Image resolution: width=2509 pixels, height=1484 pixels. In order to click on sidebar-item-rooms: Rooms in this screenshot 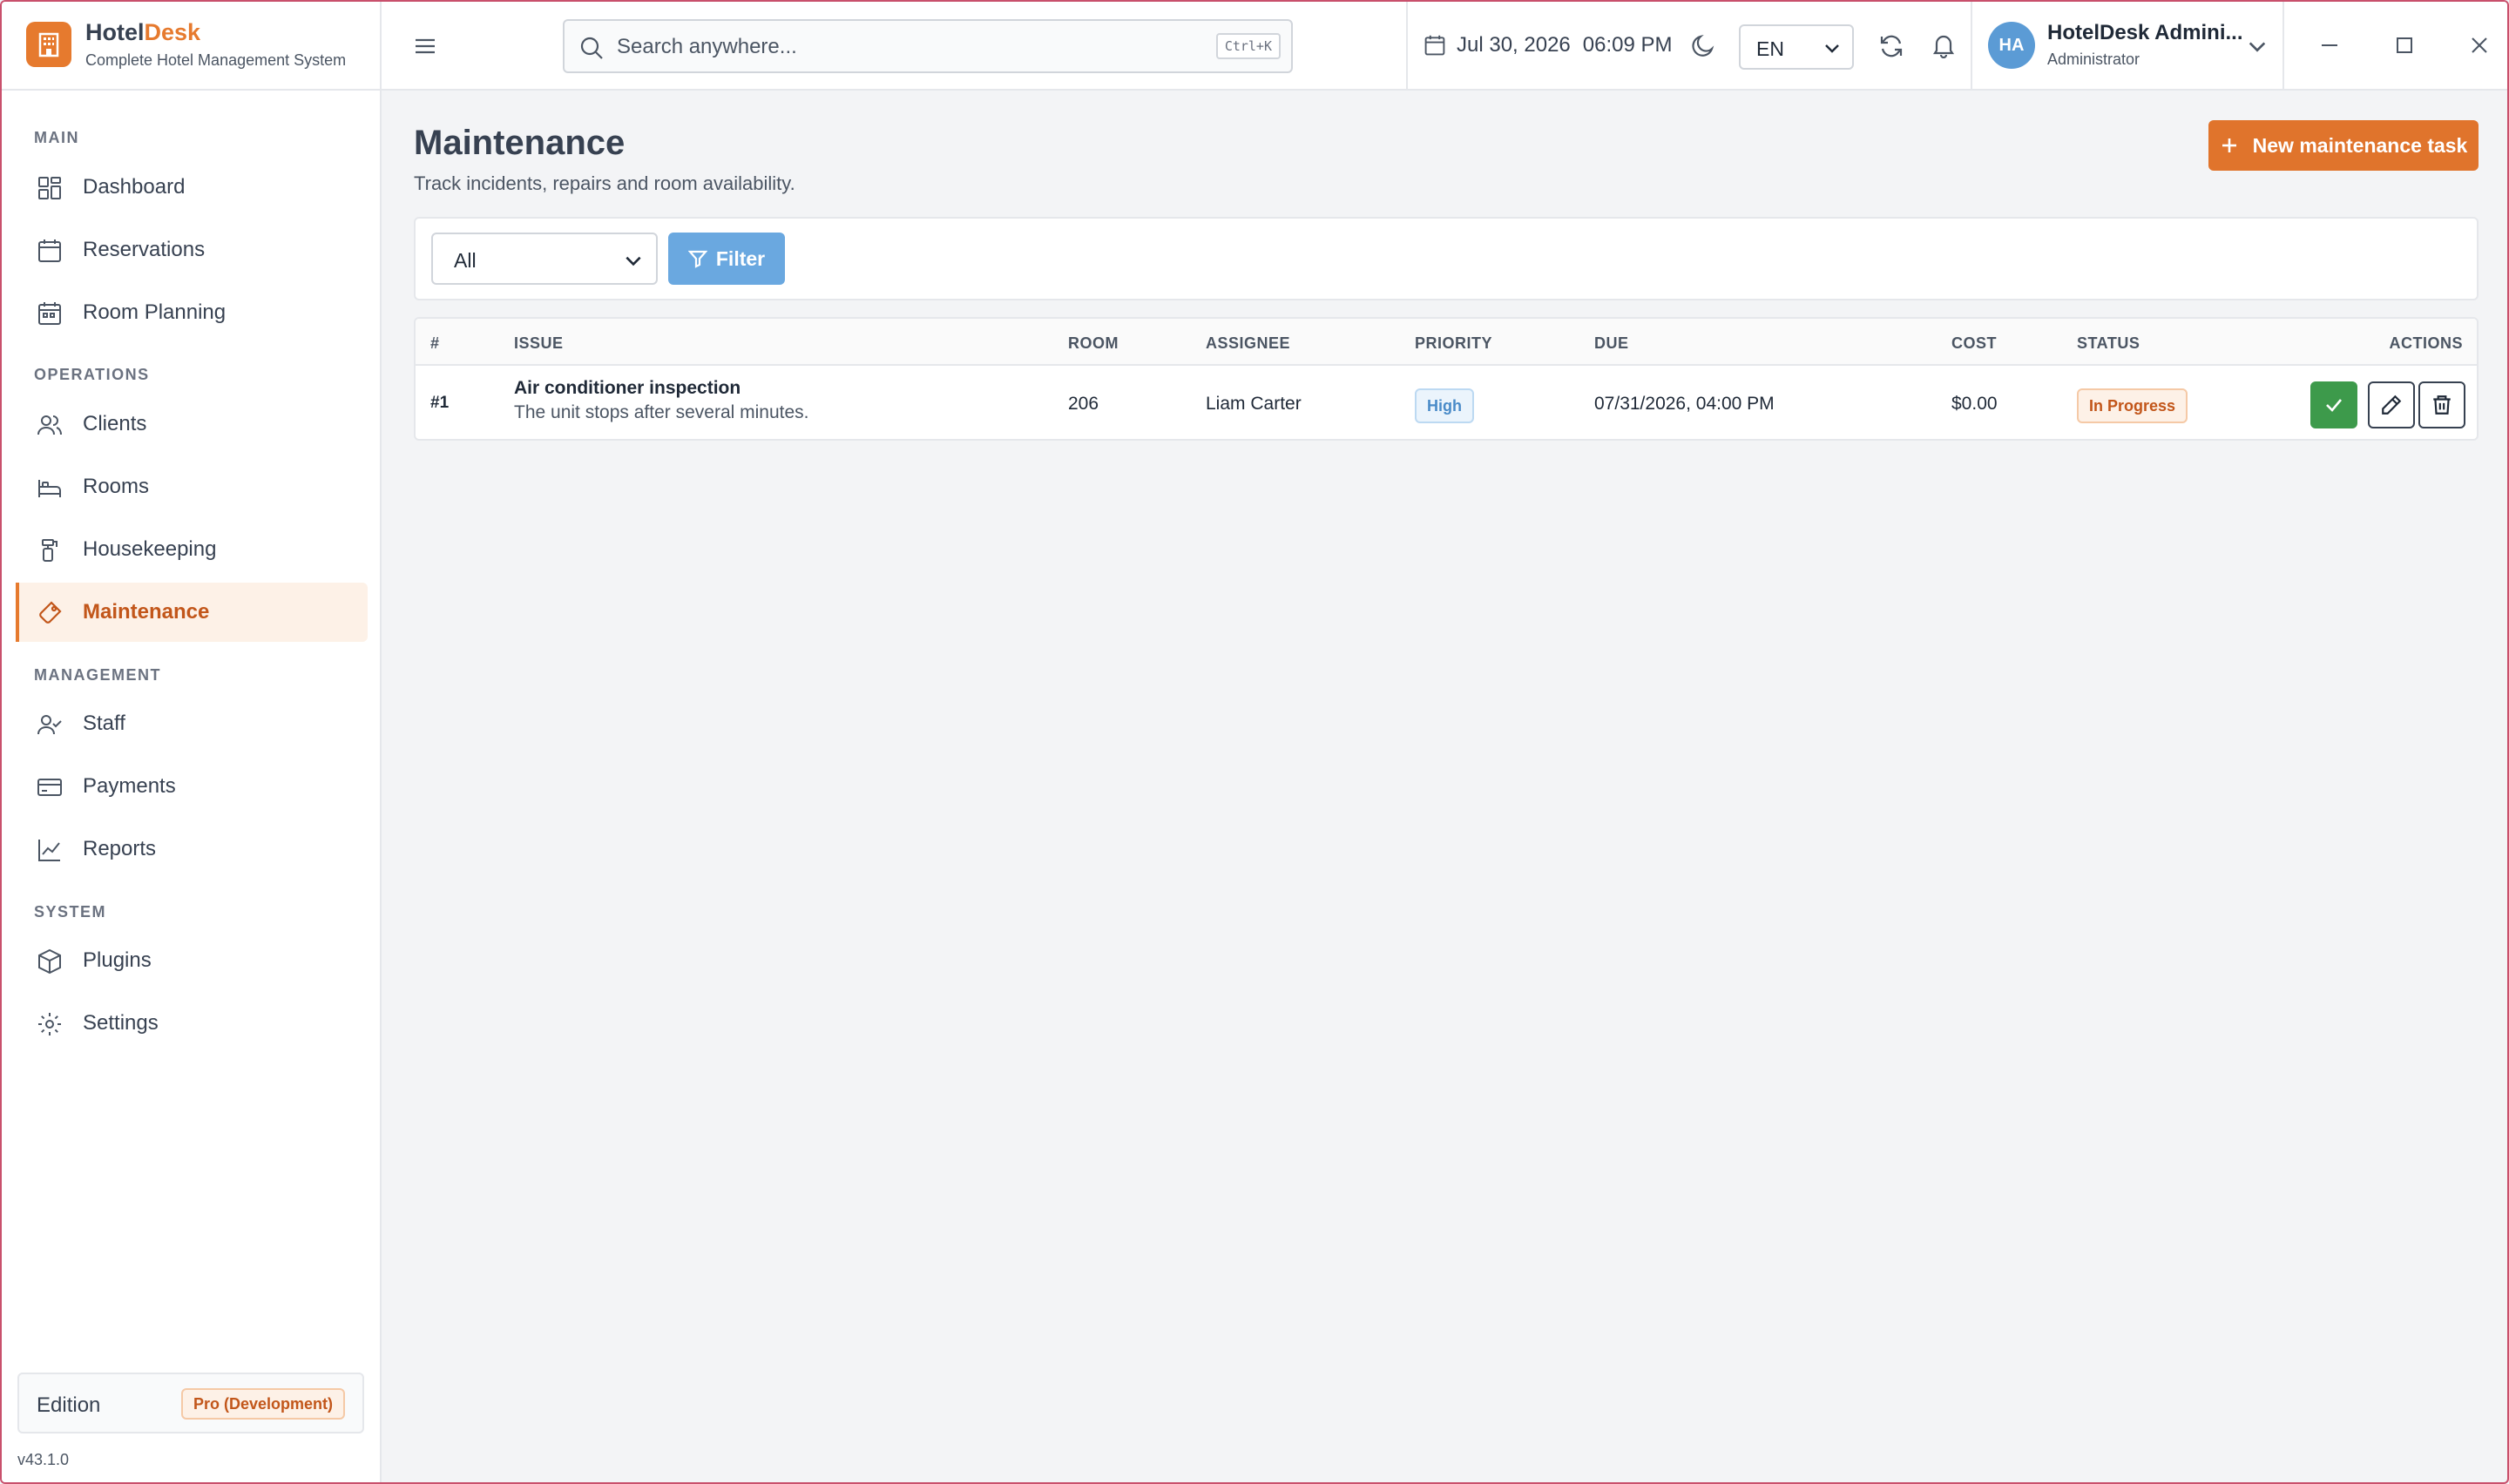, I will do `click(192, 486)`.